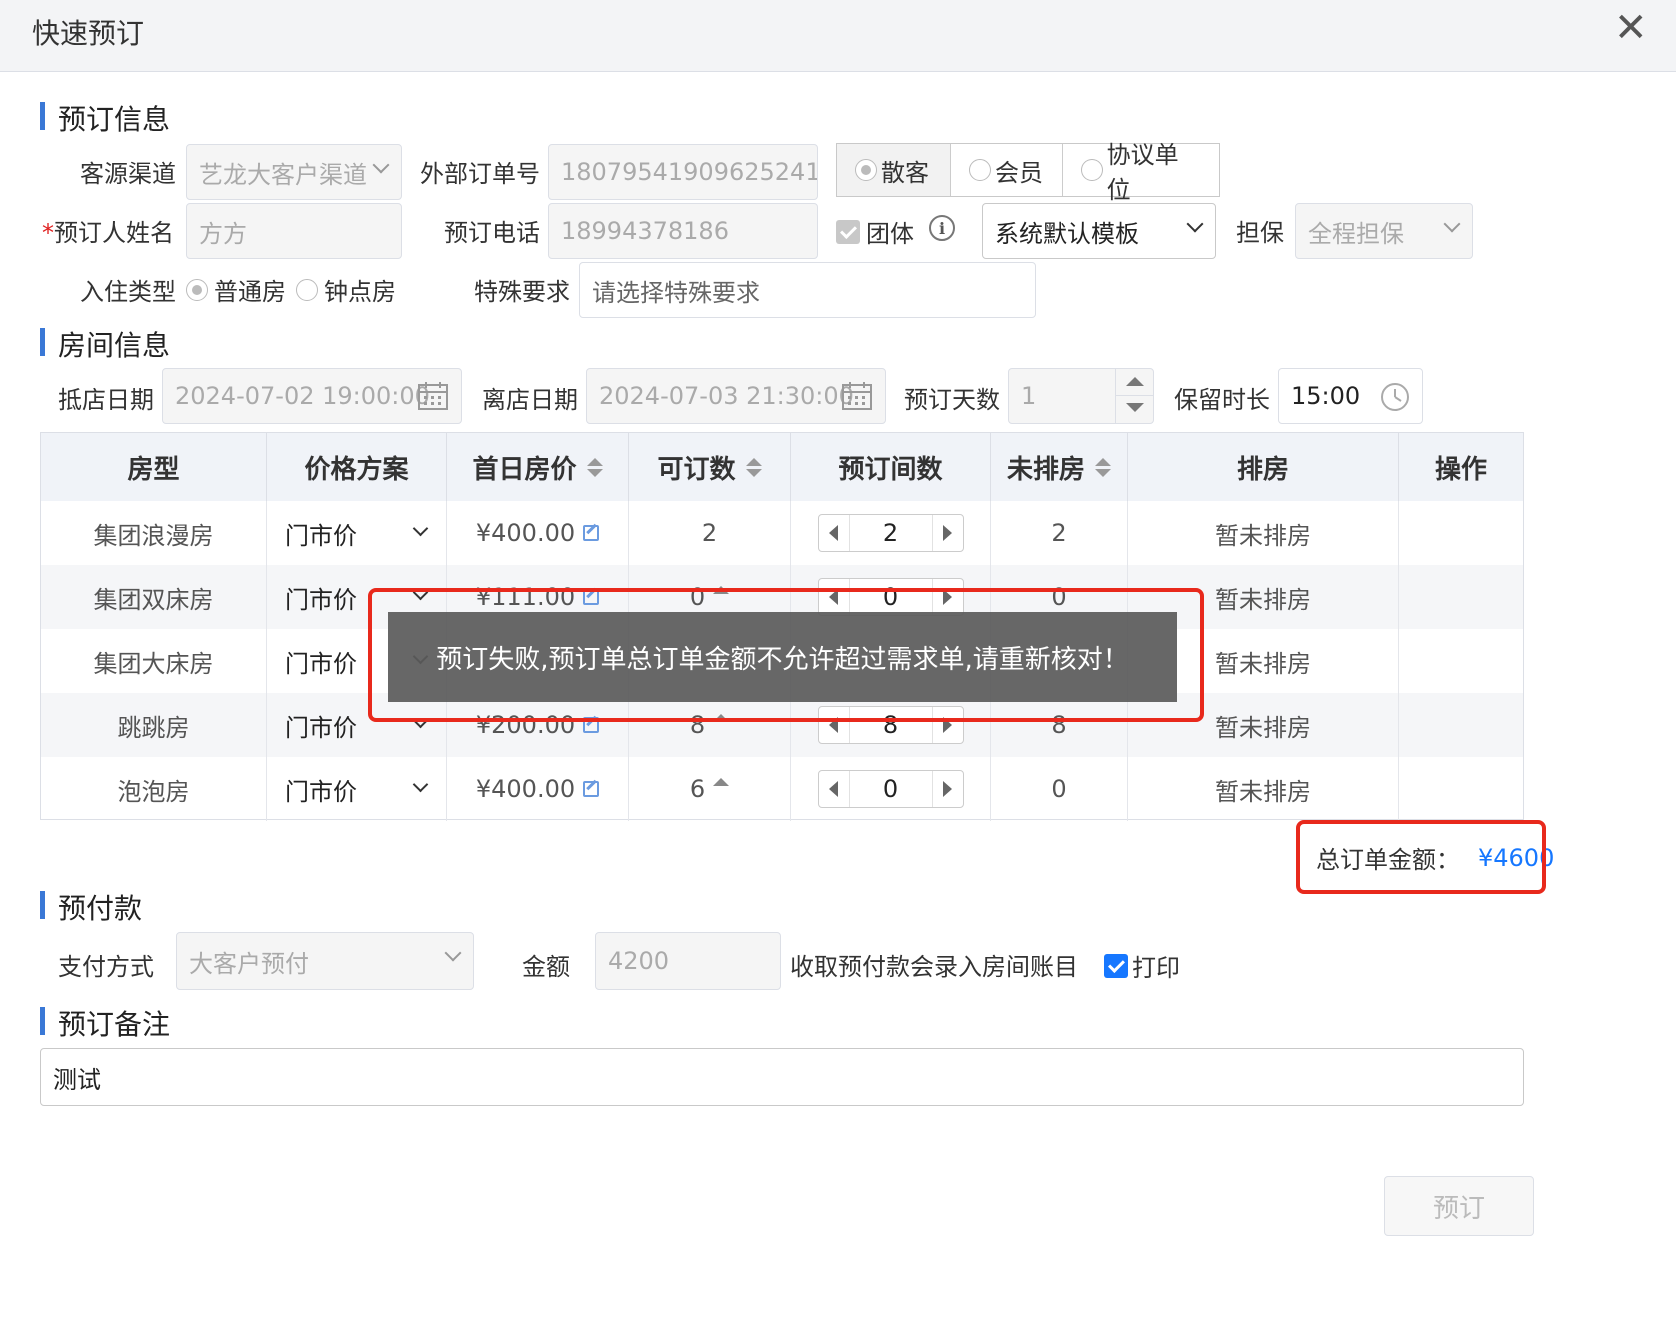  I want to click on guest-type-agreement: 协议单位, so click(1141, 172).